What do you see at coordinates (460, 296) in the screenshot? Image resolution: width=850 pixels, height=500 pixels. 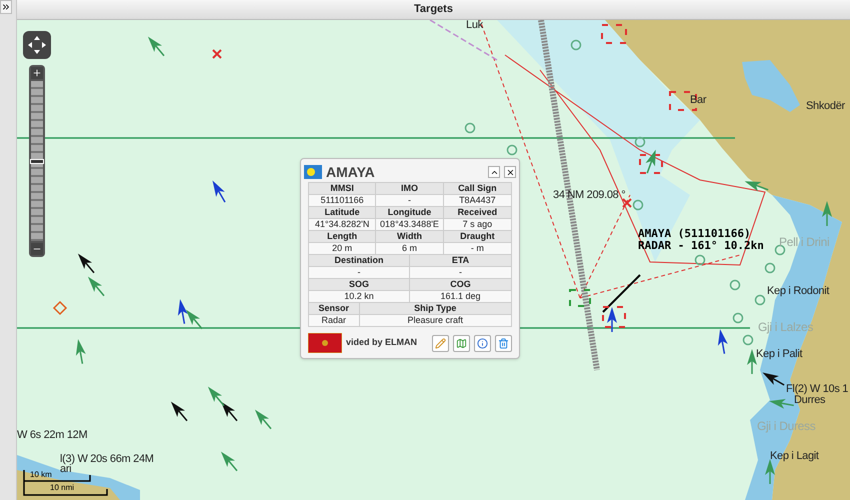 I see `field-value: 161.1 deg` at bounding box center [460, 296].